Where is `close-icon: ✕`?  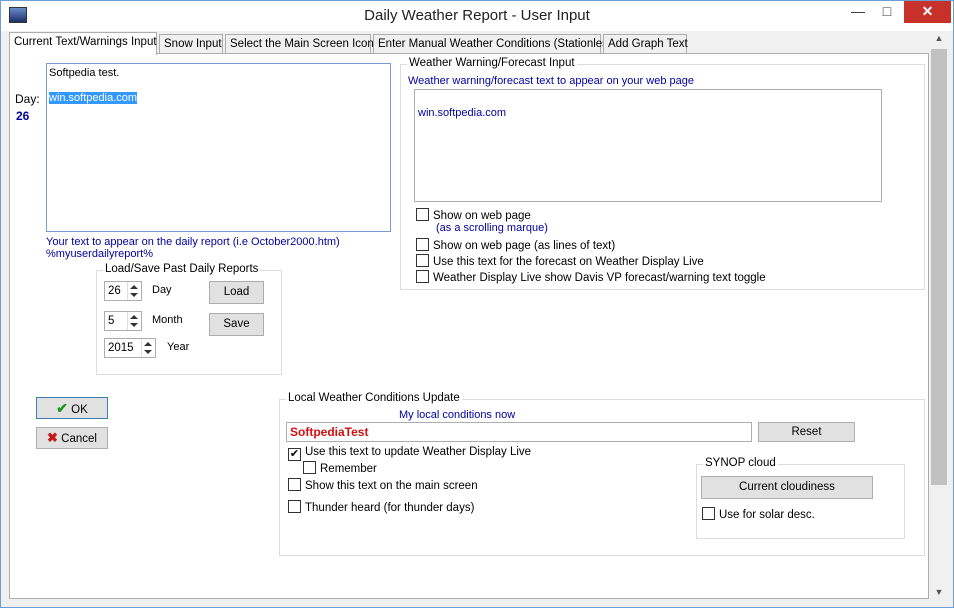
close-icon: ✕ is located at coordinates (927, 12).